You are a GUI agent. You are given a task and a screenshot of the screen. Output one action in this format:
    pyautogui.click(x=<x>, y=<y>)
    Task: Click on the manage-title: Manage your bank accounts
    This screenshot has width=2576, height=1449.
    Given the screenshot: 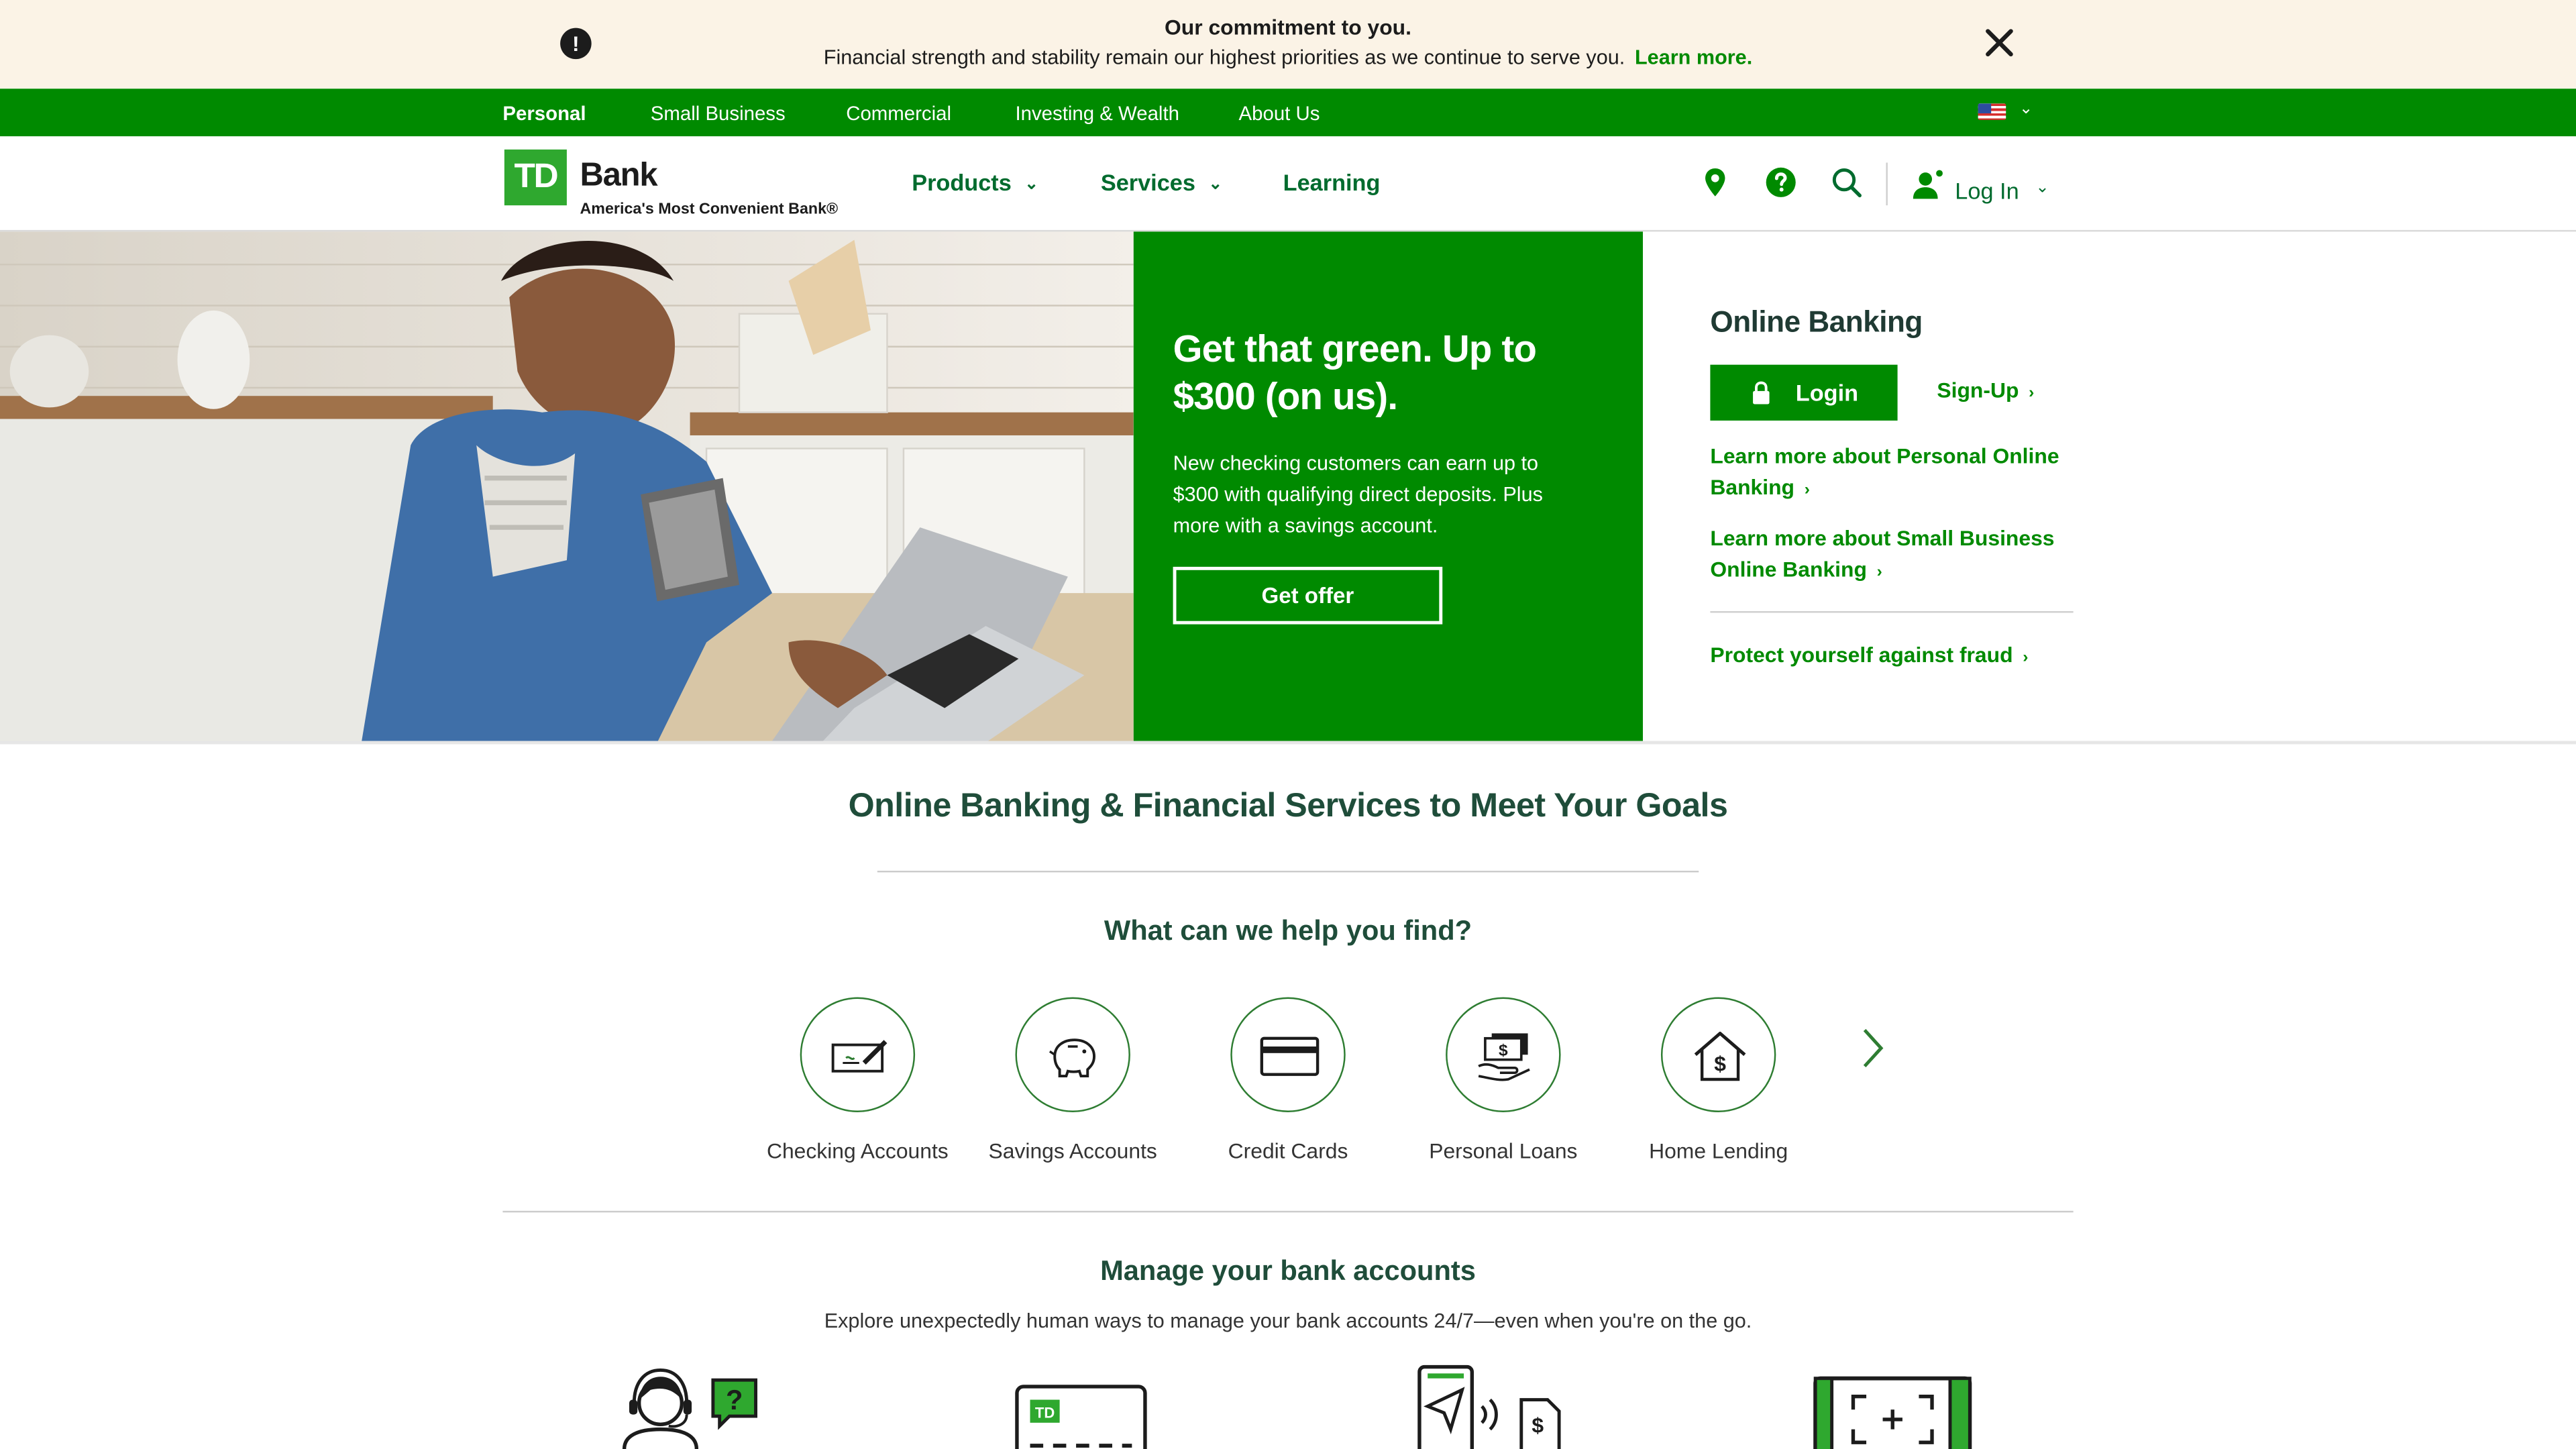 What is the action you would take?
    pyautogui.click(x=1288, y=1271)
    